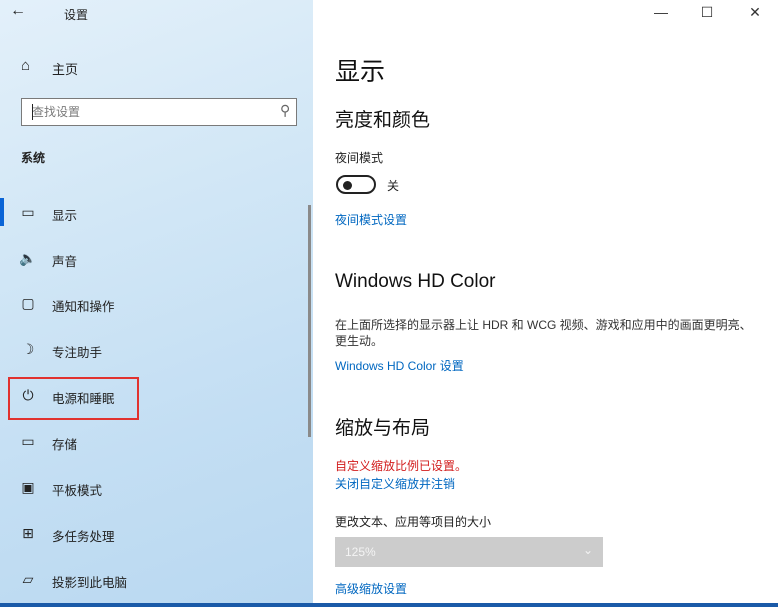 The height and width of the screenshot is (607, 778). Describe the element at coordinates (415, 281) in the screenshot. I see `hd-color-heading: Windows HD Color` at that location.